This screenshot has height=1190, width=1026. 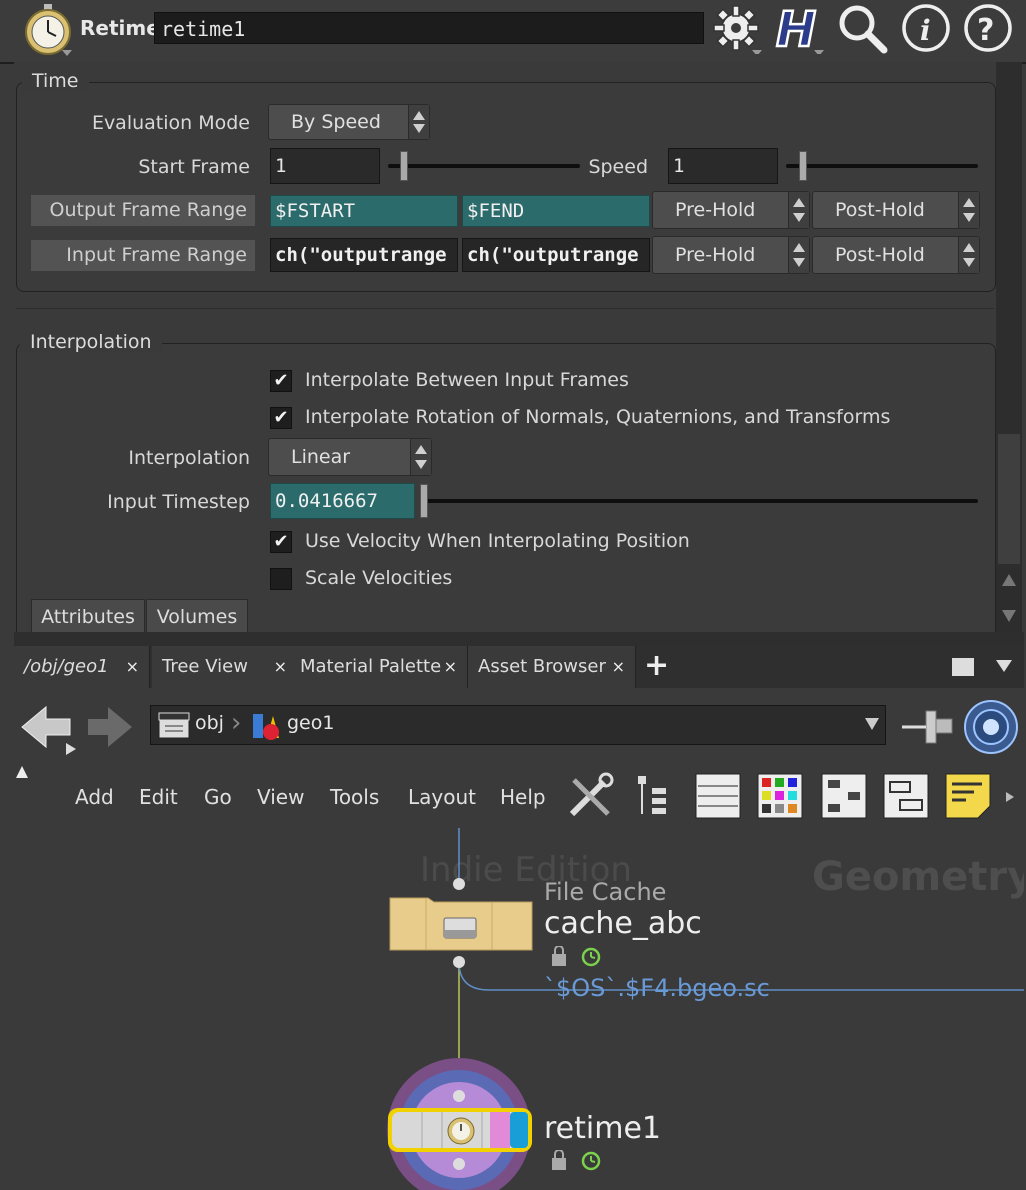 What do you see at coordinates (174, 725) in the screenshot?
I see `clapperboard-icon` at bounding box center [174, 725].